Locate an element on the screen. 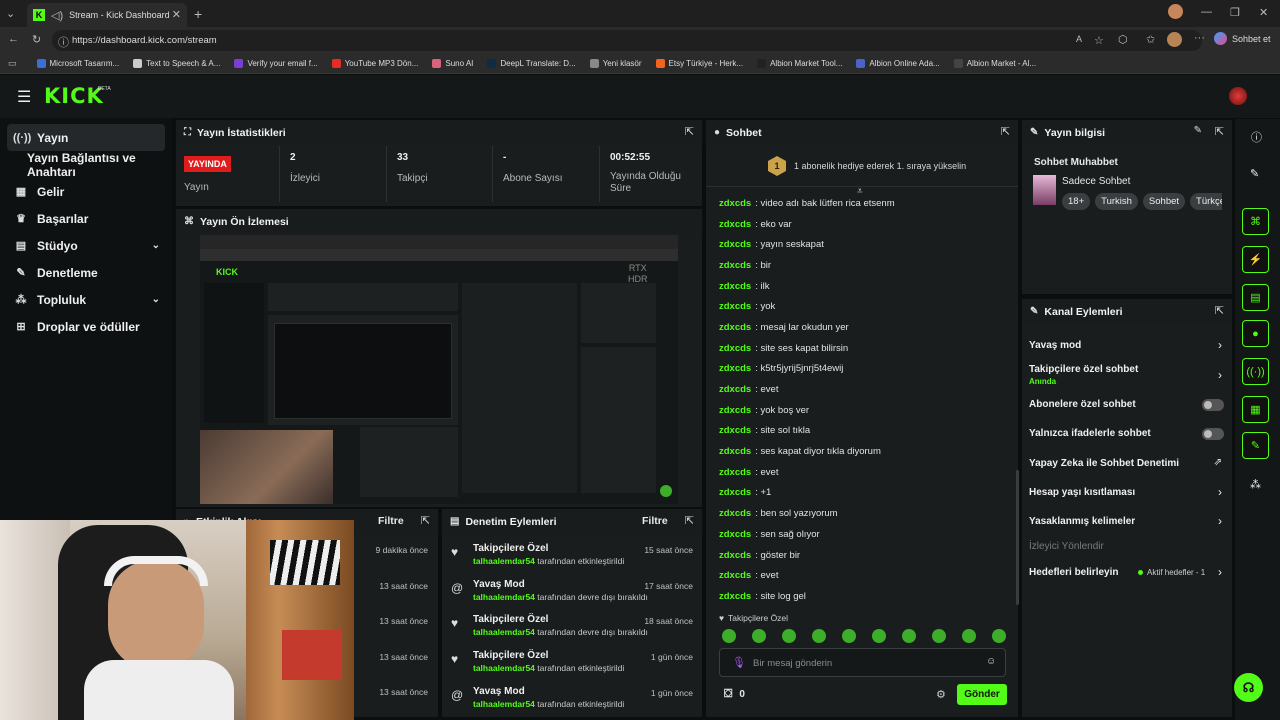  sidebar-toggle-icon: ▭ is located at coordinates (12, 63).